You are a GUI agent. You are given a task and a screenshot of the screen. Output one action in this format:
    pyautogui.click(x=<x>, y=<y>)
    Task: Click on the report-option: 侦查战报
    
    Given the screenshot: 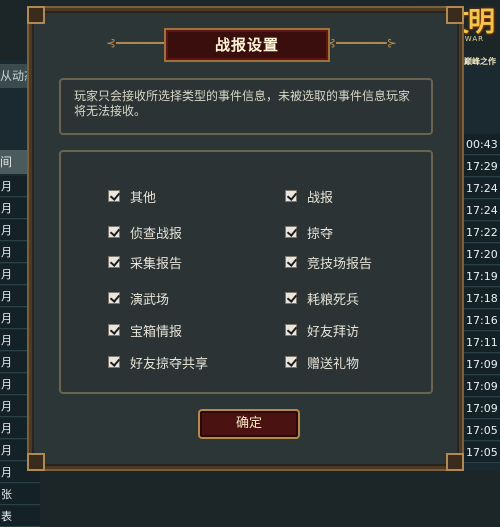 What is the action you would take?
    pyautogui.click(x=145, y=233)
    